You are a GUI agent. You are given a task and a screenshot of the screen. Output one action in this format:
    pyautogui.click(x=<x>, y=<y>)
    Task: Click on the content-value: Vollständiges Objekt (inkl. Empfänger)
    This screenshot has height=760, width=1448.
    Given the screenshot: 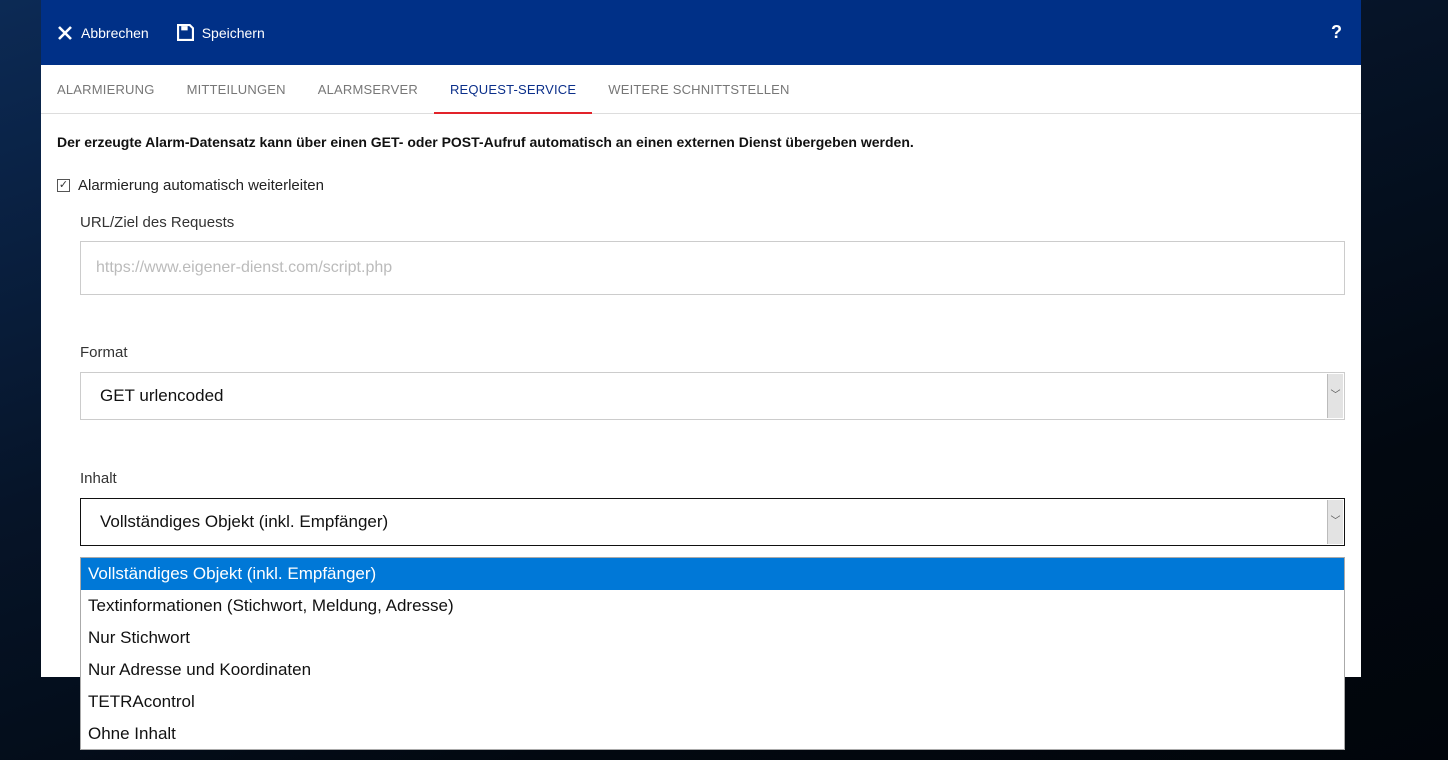 What is the action you would take?
    pyautogui.click(x=244, y=521)
    